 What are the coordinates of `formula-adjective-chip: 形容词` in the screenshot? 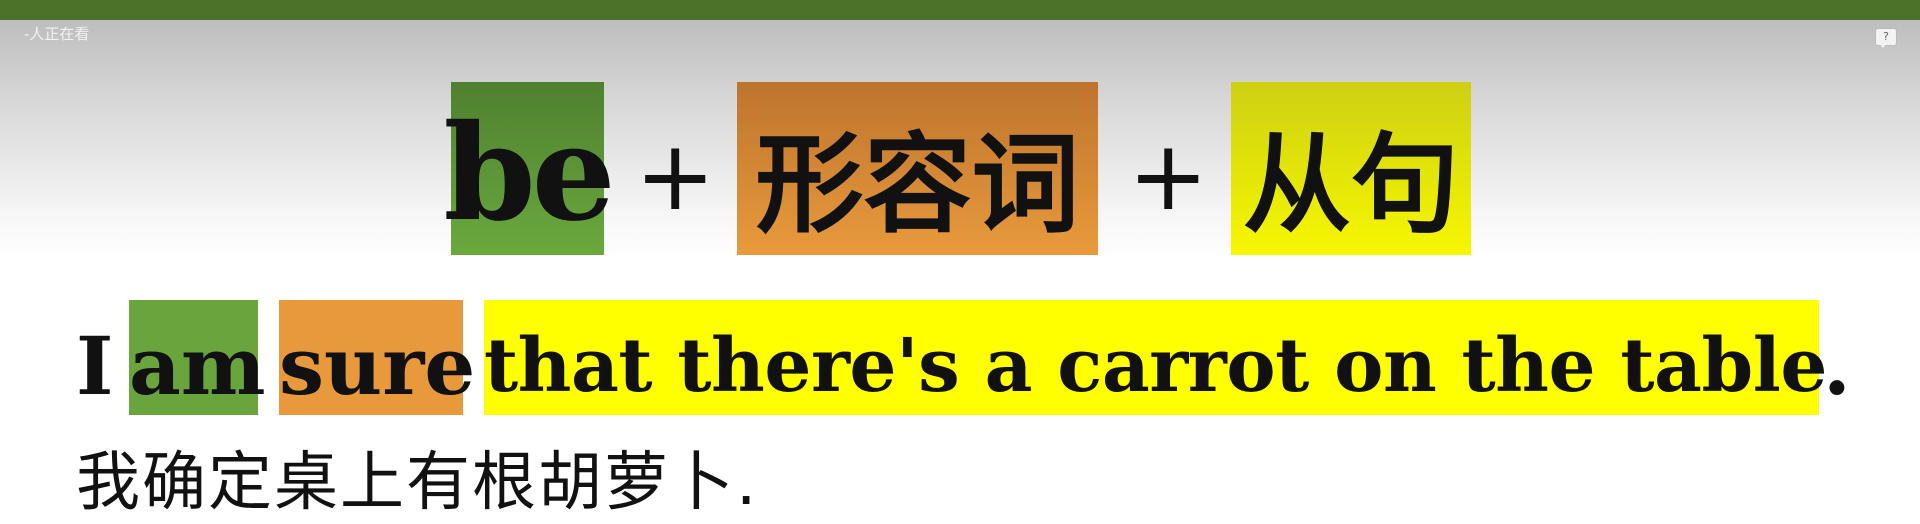 It's located at (917, 168).